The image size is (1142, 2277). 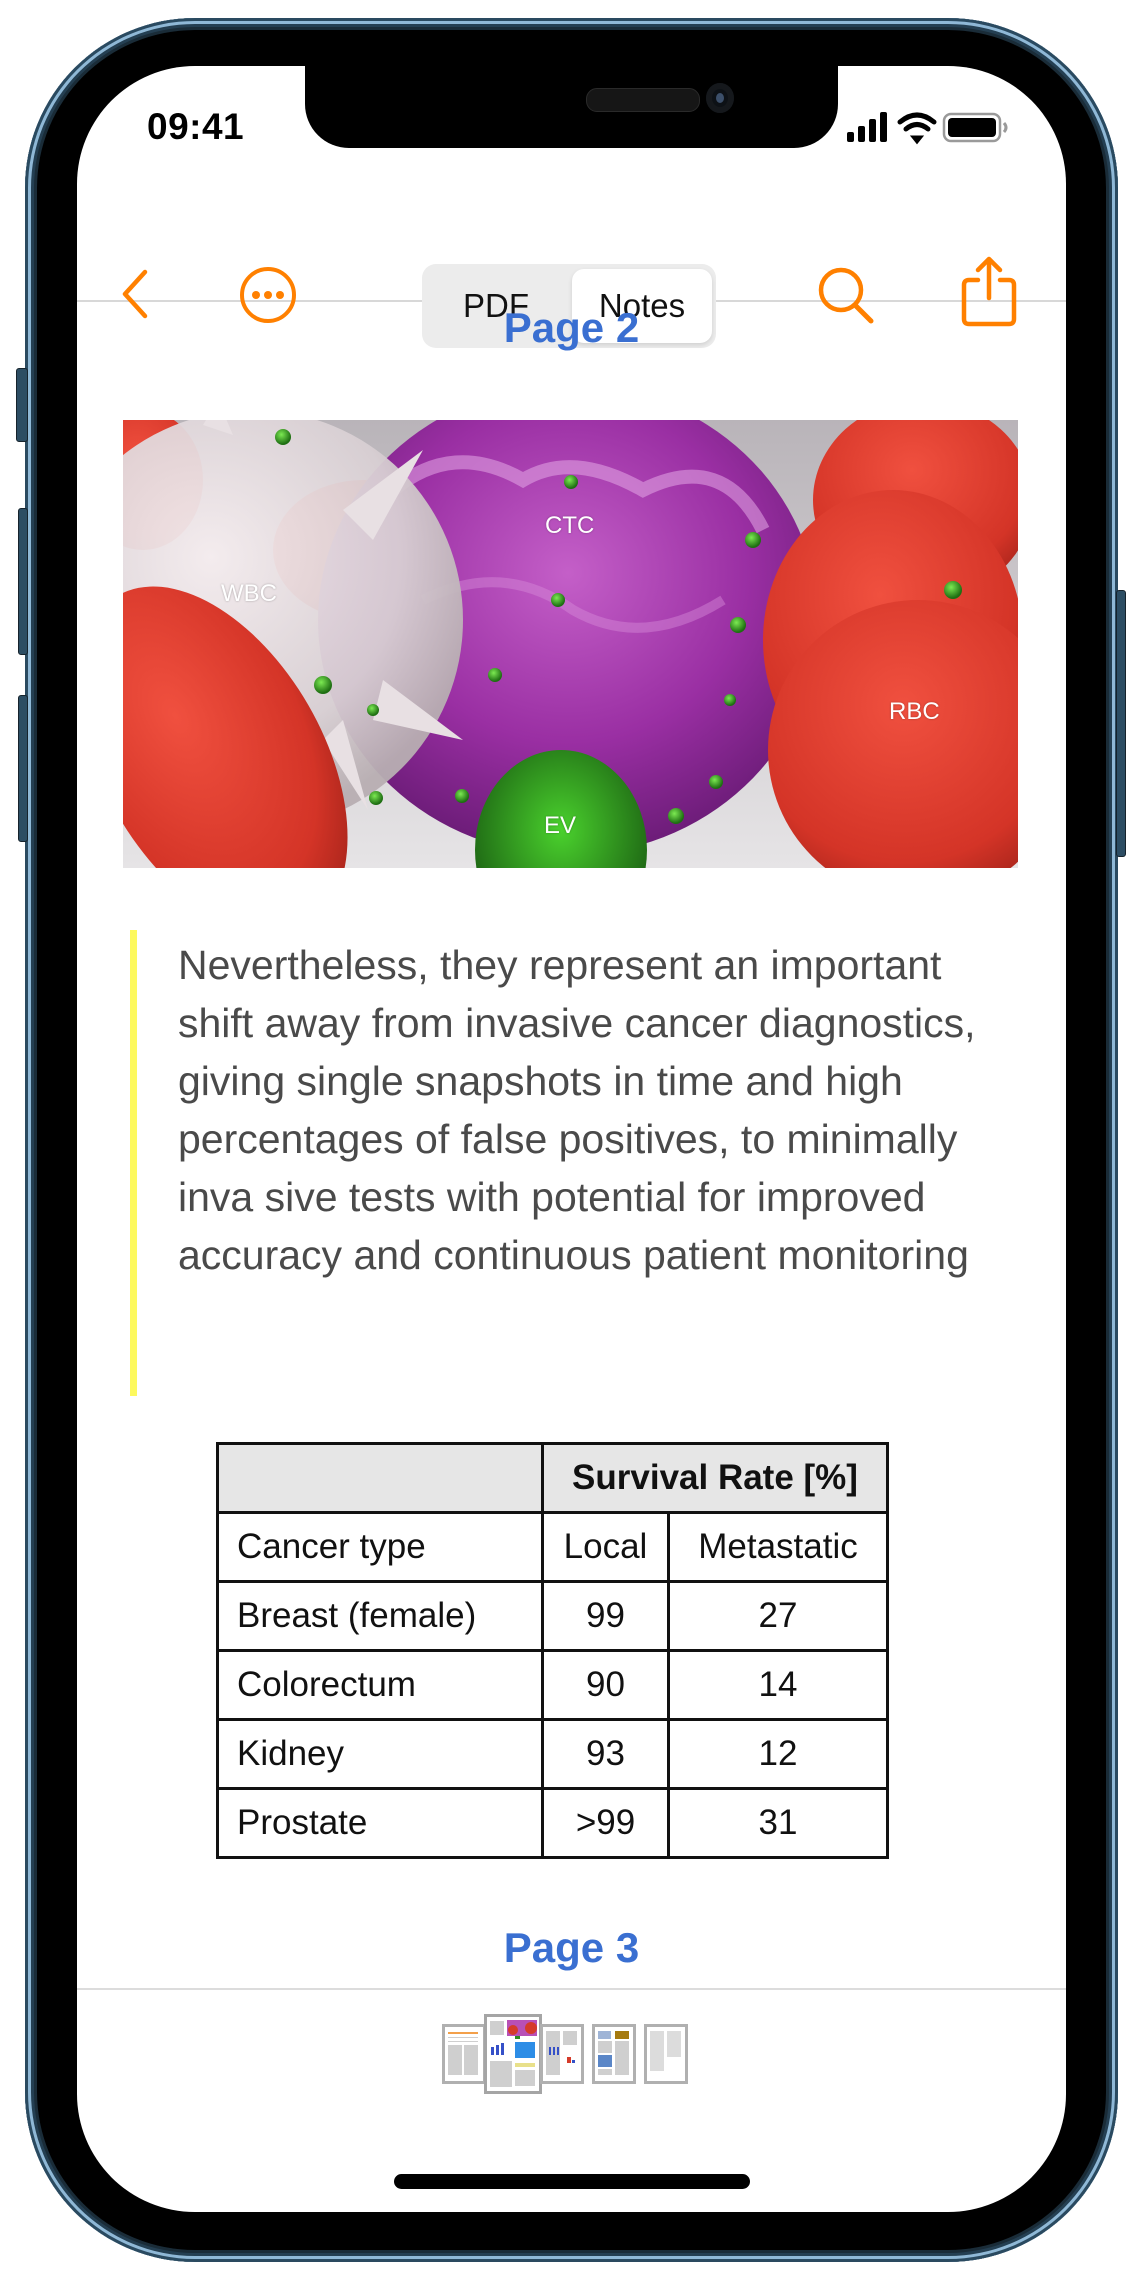 I want to click on cell-cancer-type: Colorectum, so click(x=380, y=1685).